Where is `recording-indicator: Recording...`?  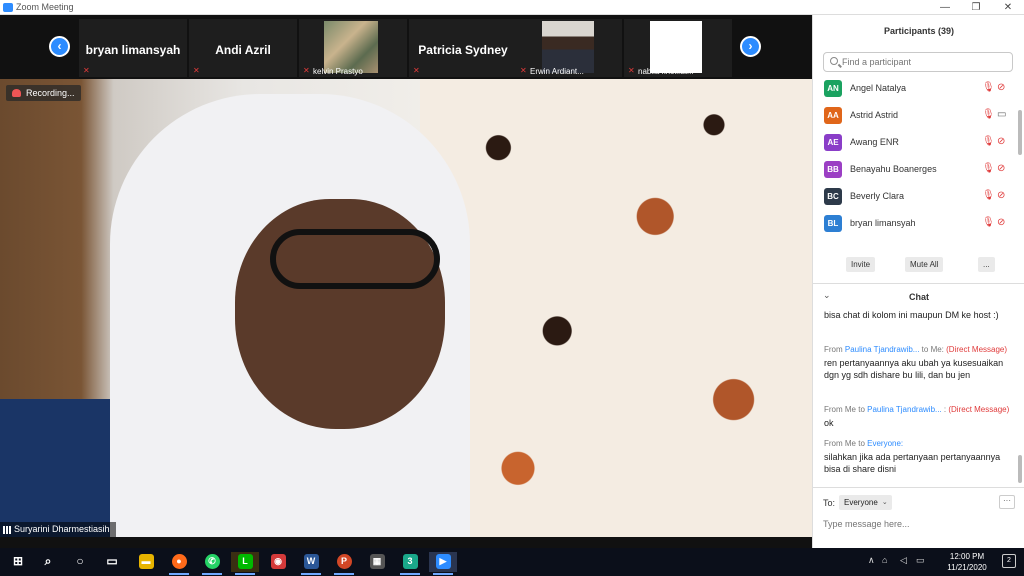 recording-indicator: Recording... is located at coordinates (43, 93).